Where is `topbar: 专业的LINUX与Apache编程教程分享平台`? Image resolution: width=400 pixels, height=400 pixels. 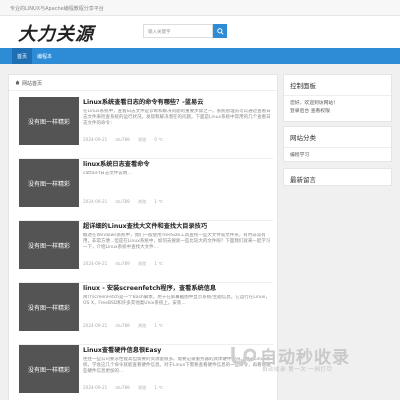 topbar: 专业的LINUX与Apache编程教程分享平台 is located at coordinates (200, 8).